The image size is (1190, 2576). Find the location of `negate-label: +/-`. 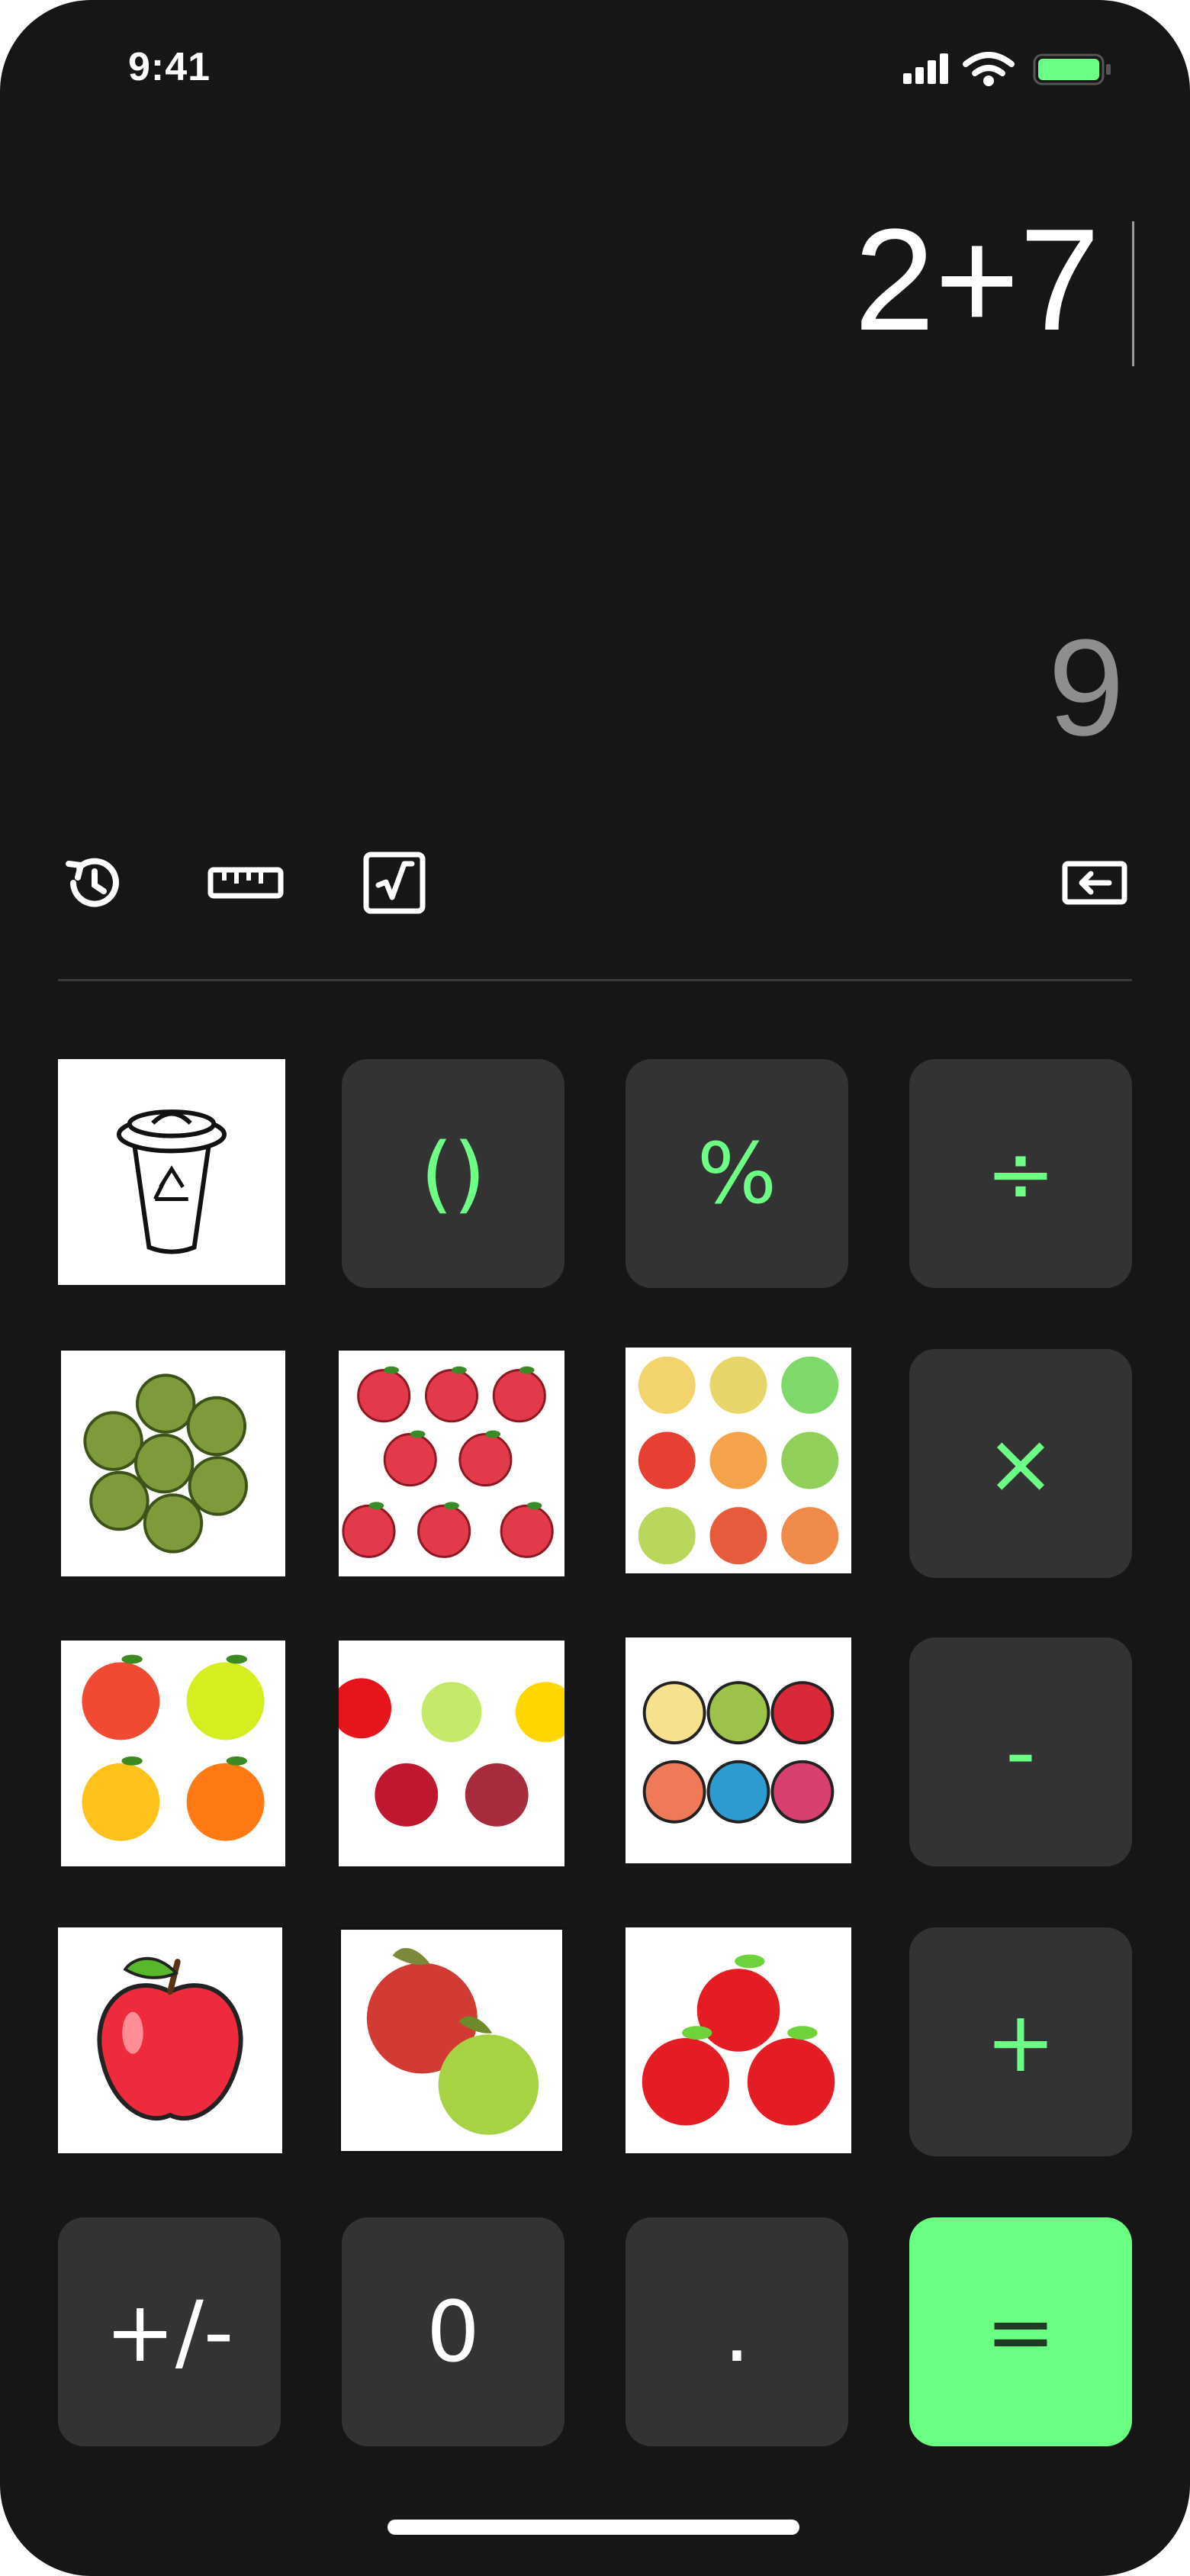

negate-label: +/- is located at coordinates (169, 2332).